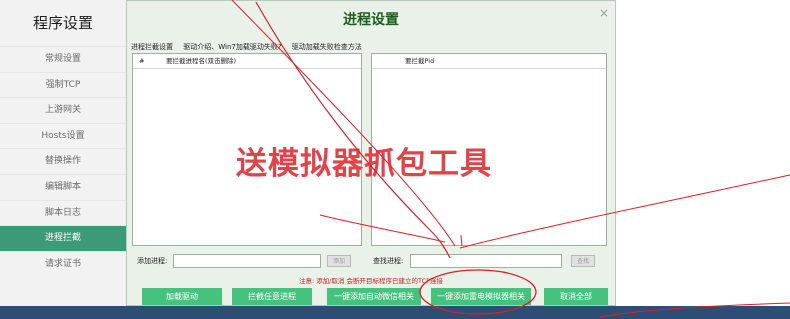  I want to click on app-title: 程序设置, so click(62, 23).